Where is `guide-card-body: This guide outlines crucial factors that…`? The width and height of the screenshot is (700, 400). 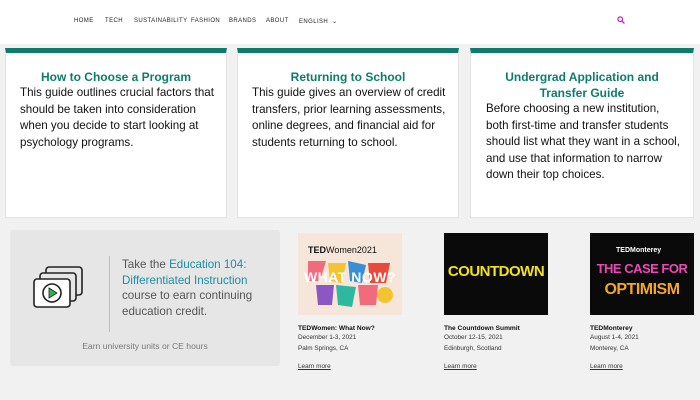 guide-card-body: This guide outlines crucial factors that… is located at coordinates (117, 117).